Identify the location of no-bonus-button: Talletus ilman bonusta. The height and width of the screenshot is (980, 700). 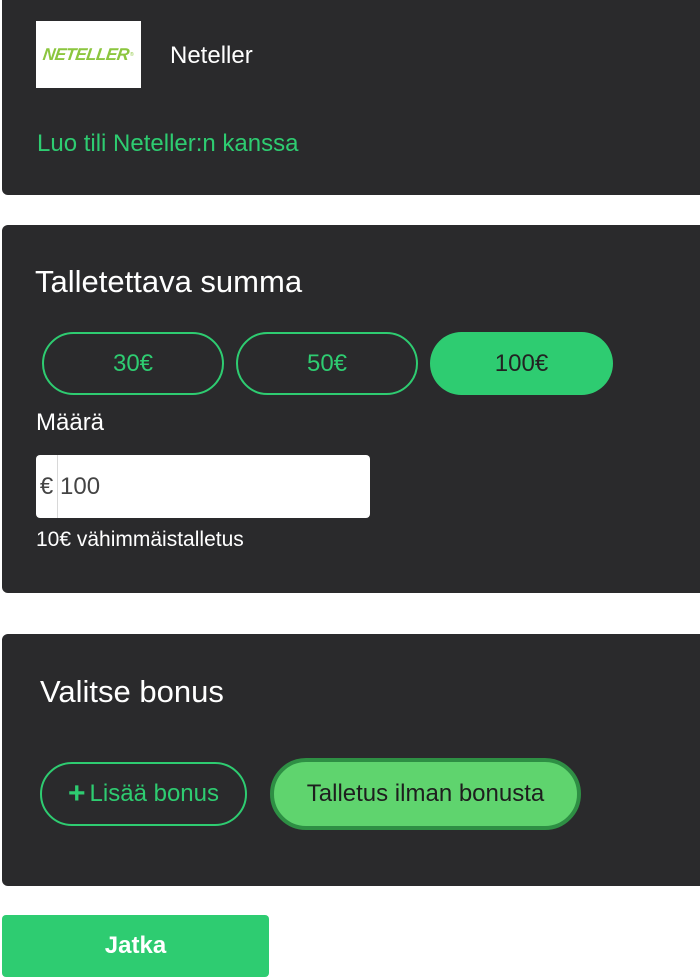
(425, 794).